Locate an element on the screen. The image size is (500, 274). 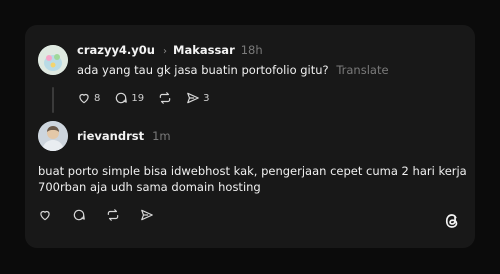
reply-username: rievandrst is located at coordinates (110, 136).